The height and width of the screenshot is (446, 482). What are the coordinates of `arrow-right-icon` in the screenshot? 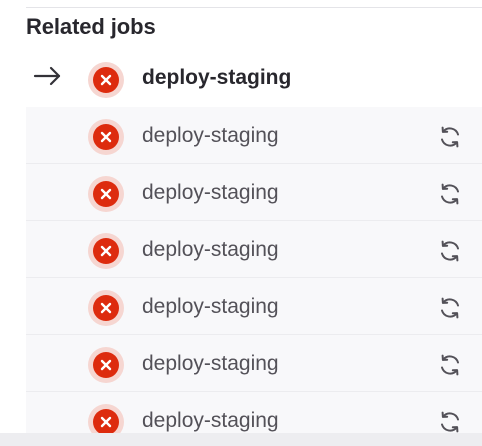 It's located at (47, 76).